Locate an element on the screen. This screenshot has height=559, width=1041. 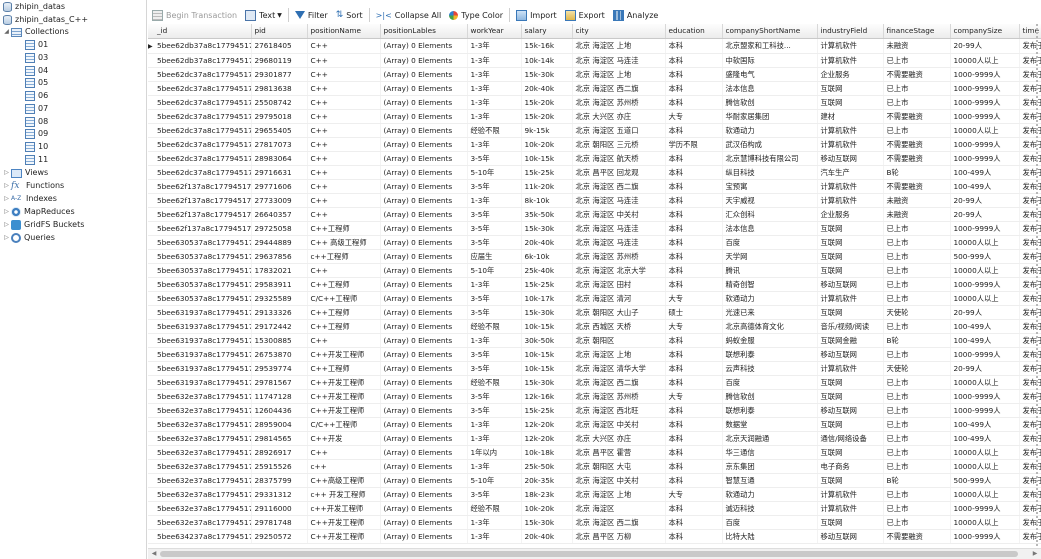
table-cell: c++ 开发工程师 is located at coordinates (344, 494).